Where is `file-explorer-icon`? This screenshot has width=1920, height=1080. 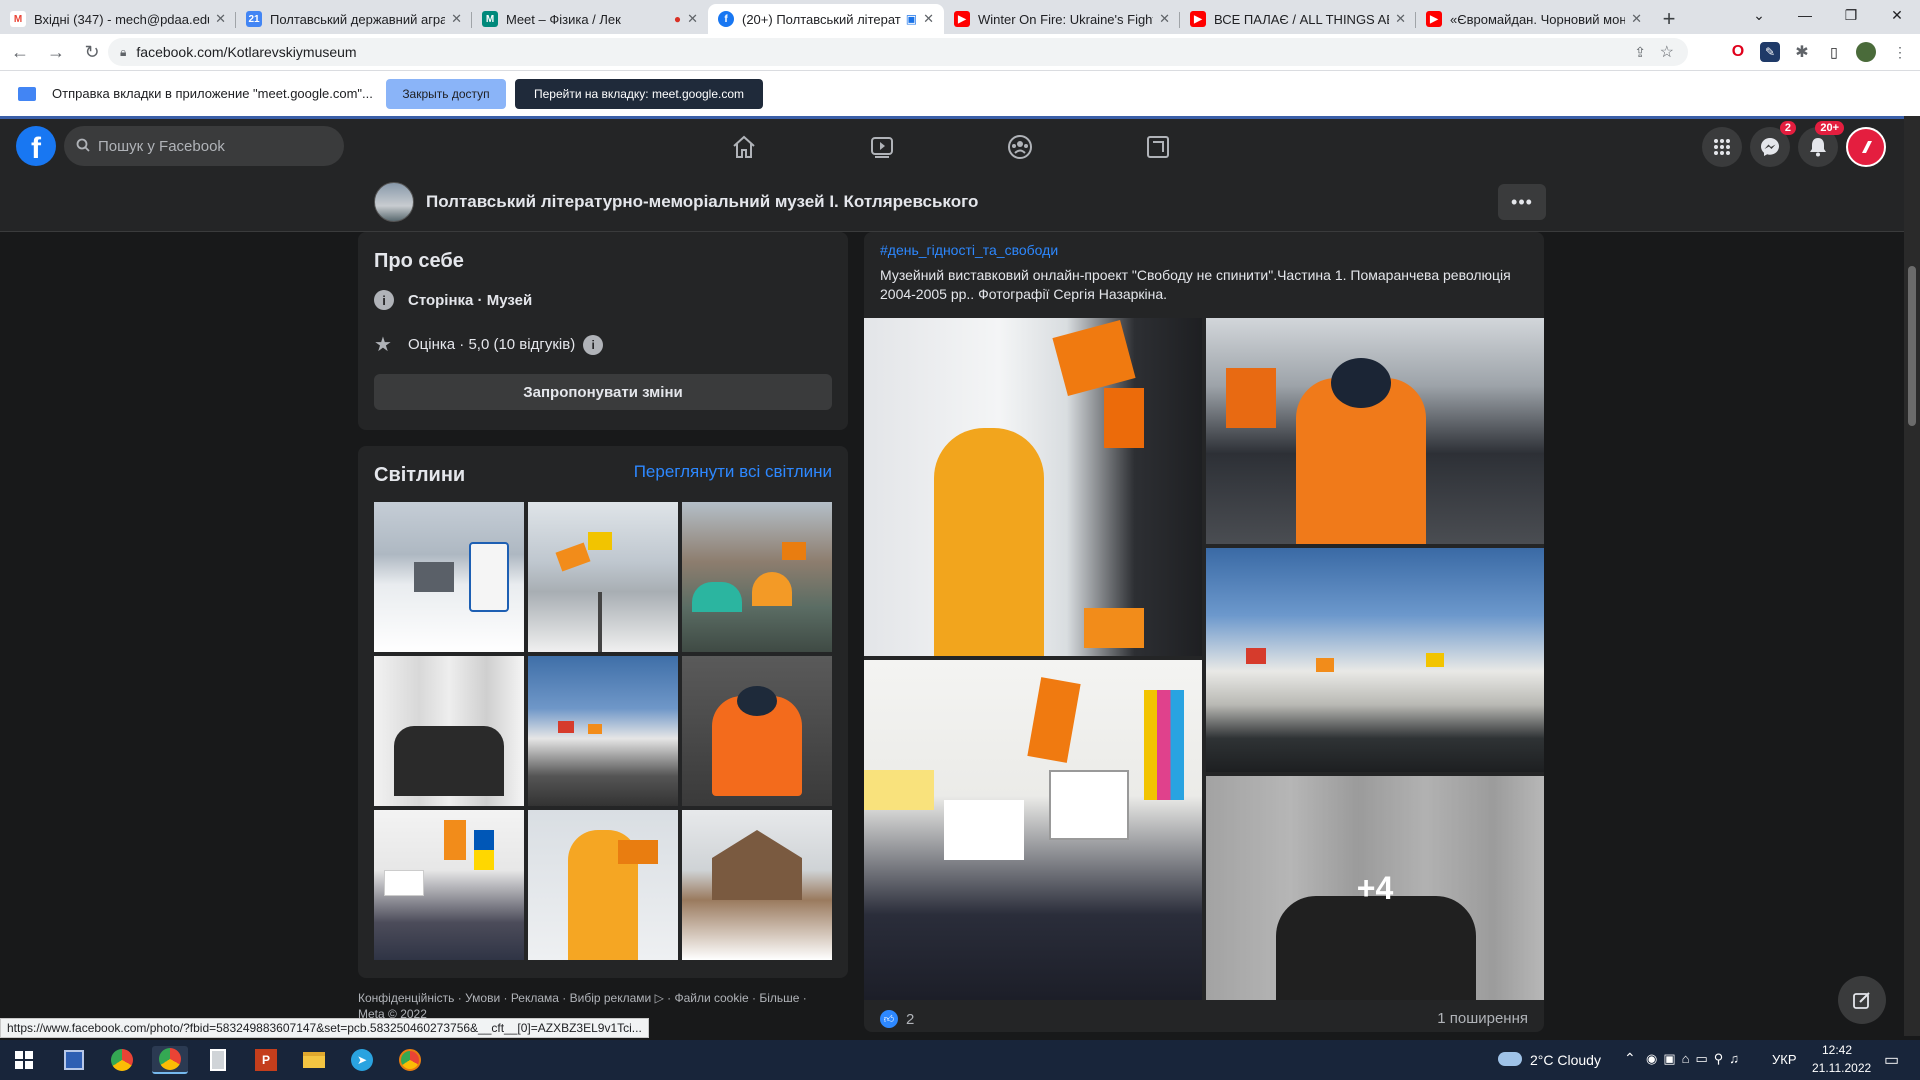
file-explorer-icon is located at coordinates (314, 1060).